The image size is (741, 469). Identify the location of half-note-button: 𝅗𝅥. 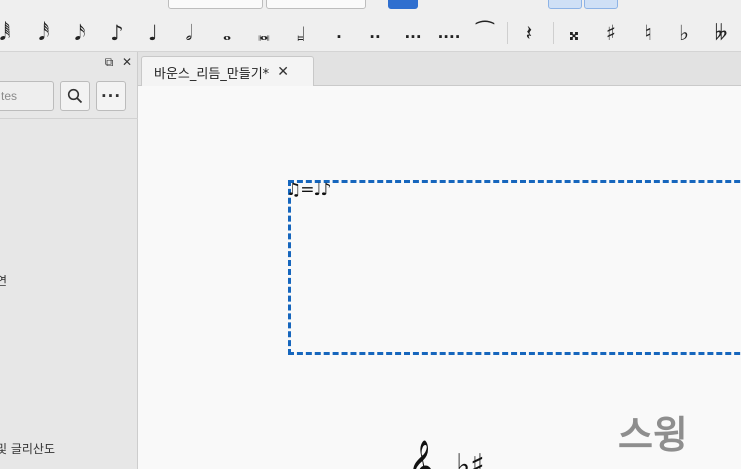
(189, 33).